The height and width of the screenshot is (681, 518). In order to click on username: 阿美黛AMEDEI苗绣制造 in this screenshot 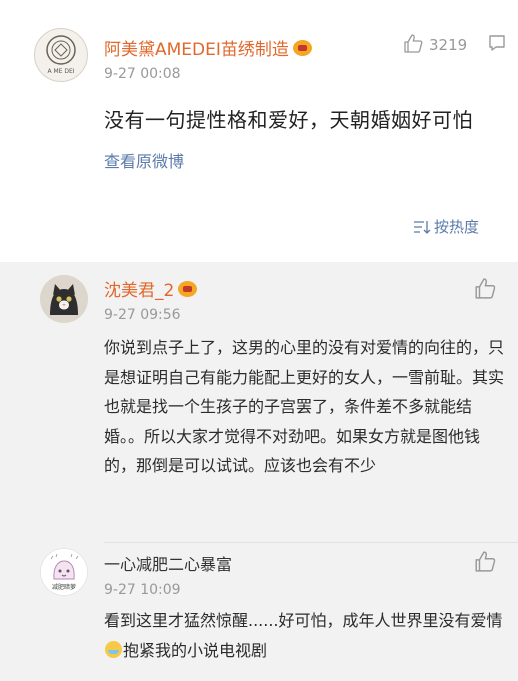, I will do `click(208, 47)`.